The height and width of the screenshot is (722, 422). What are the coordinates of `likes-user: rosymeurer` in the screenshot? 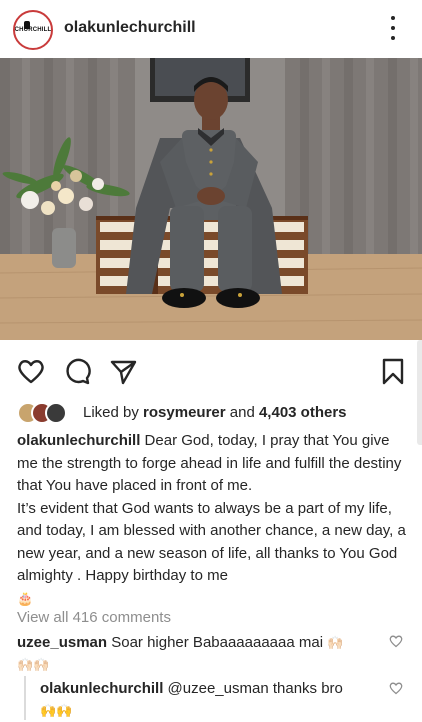 It's located at (184, 412).